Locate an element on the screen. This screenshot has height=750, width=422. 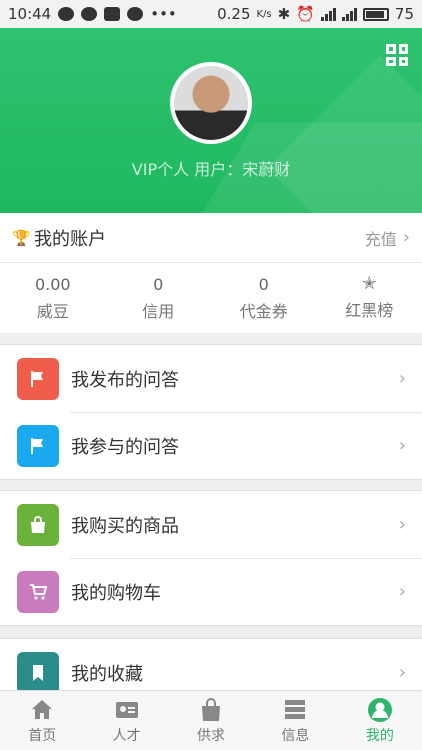
stat-label: 威豆 is located at coordinates (52, 311).